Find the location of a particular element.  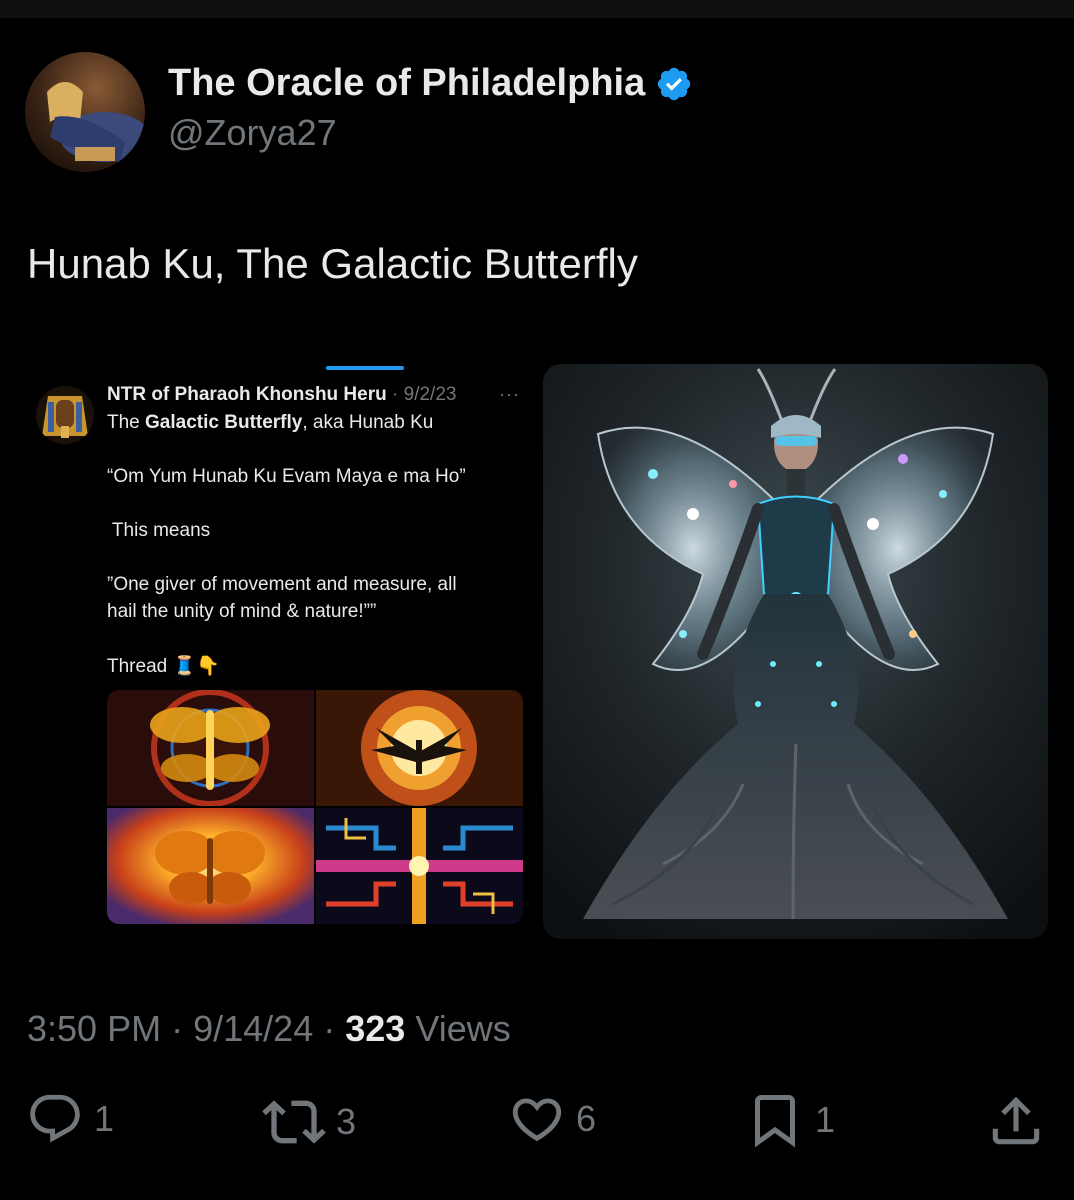

bookmark-count: 1 is located at coordinates (825, 1119).